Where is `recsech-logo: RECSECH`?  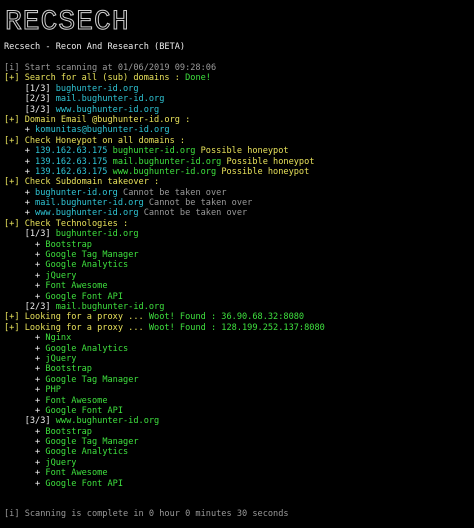
recsech-logo: RECSECH is located at coordinates (67, 22).